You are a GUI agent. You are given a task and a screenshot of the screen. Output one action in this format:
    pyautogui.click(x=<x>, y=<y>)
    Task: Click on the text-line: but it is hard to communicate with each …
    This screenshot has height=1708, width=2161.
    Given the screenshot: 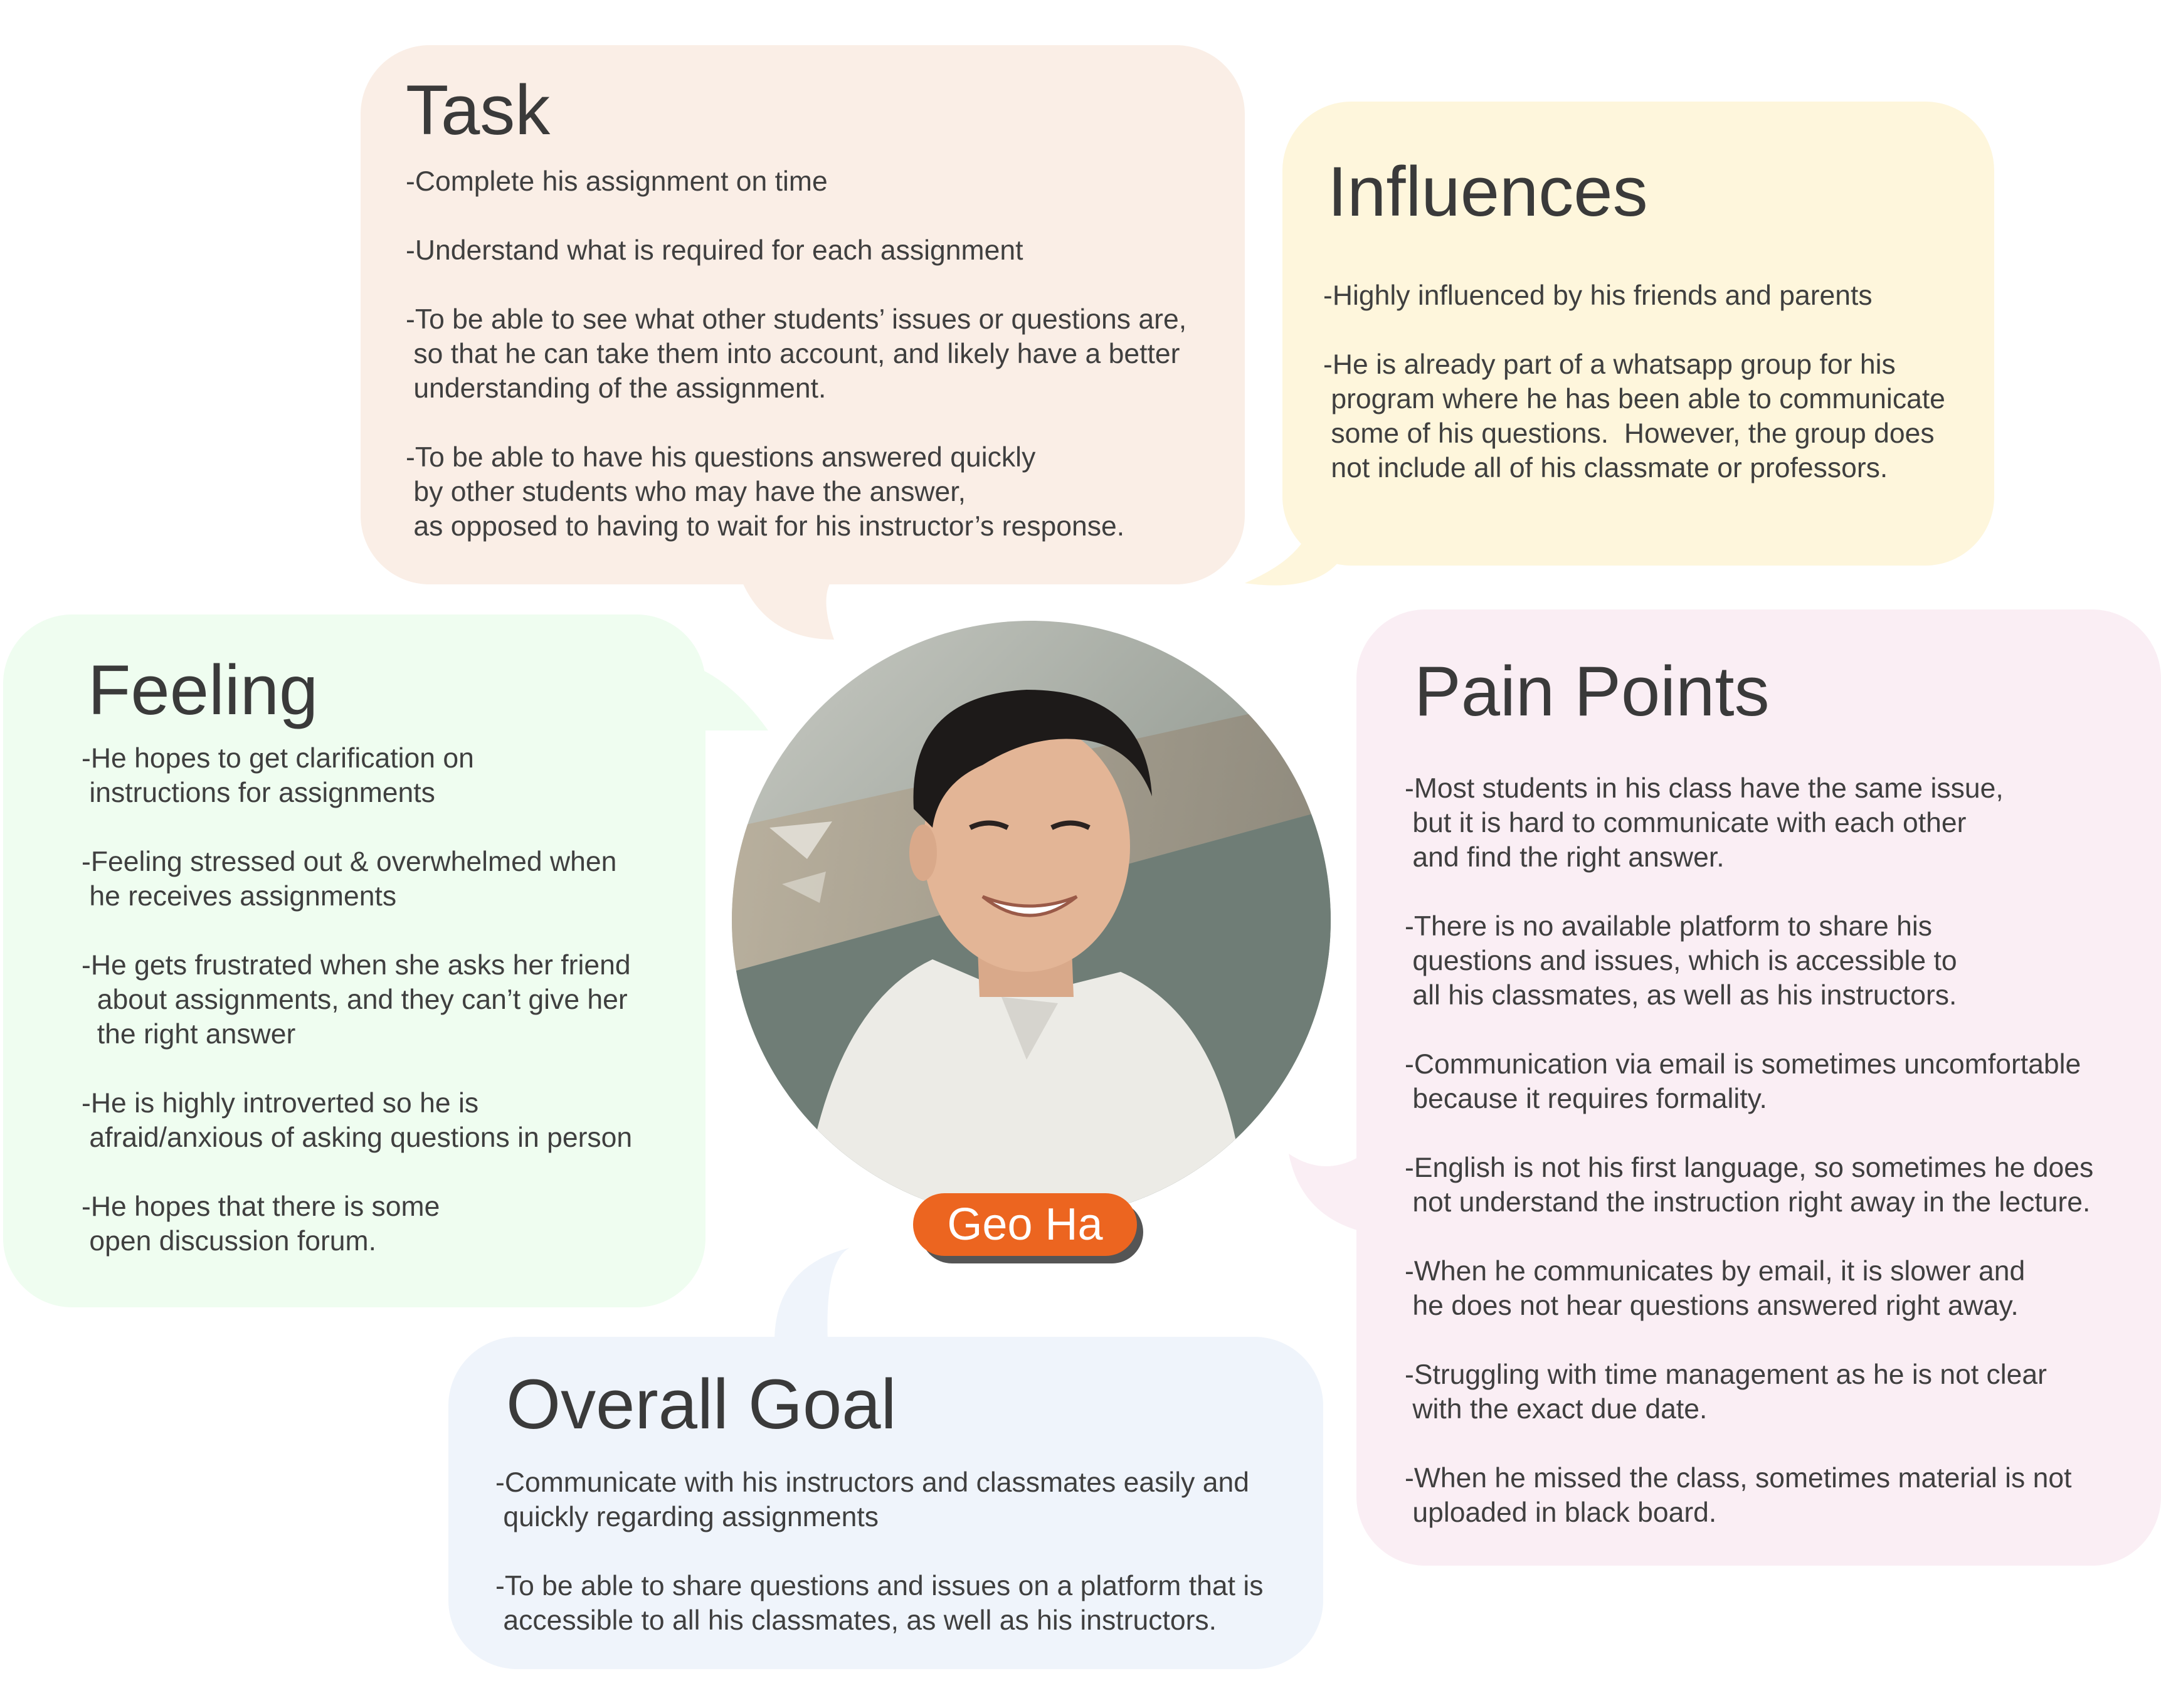 What is the action you would take?
    pyautogui.click(x=1686, y=823)
    